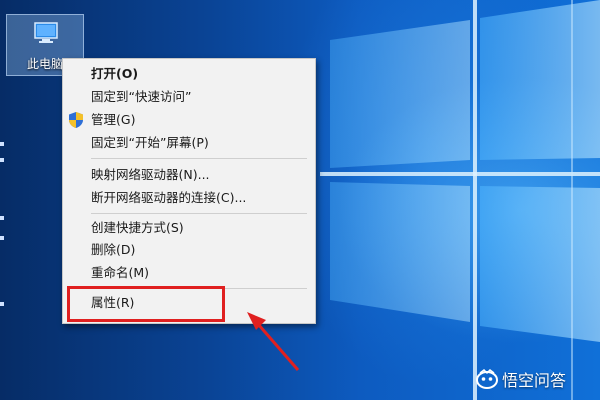 The width and height of the screenshot is (600, 400). I want to click on watermark-text: 悟空问答, so click(534, 380).